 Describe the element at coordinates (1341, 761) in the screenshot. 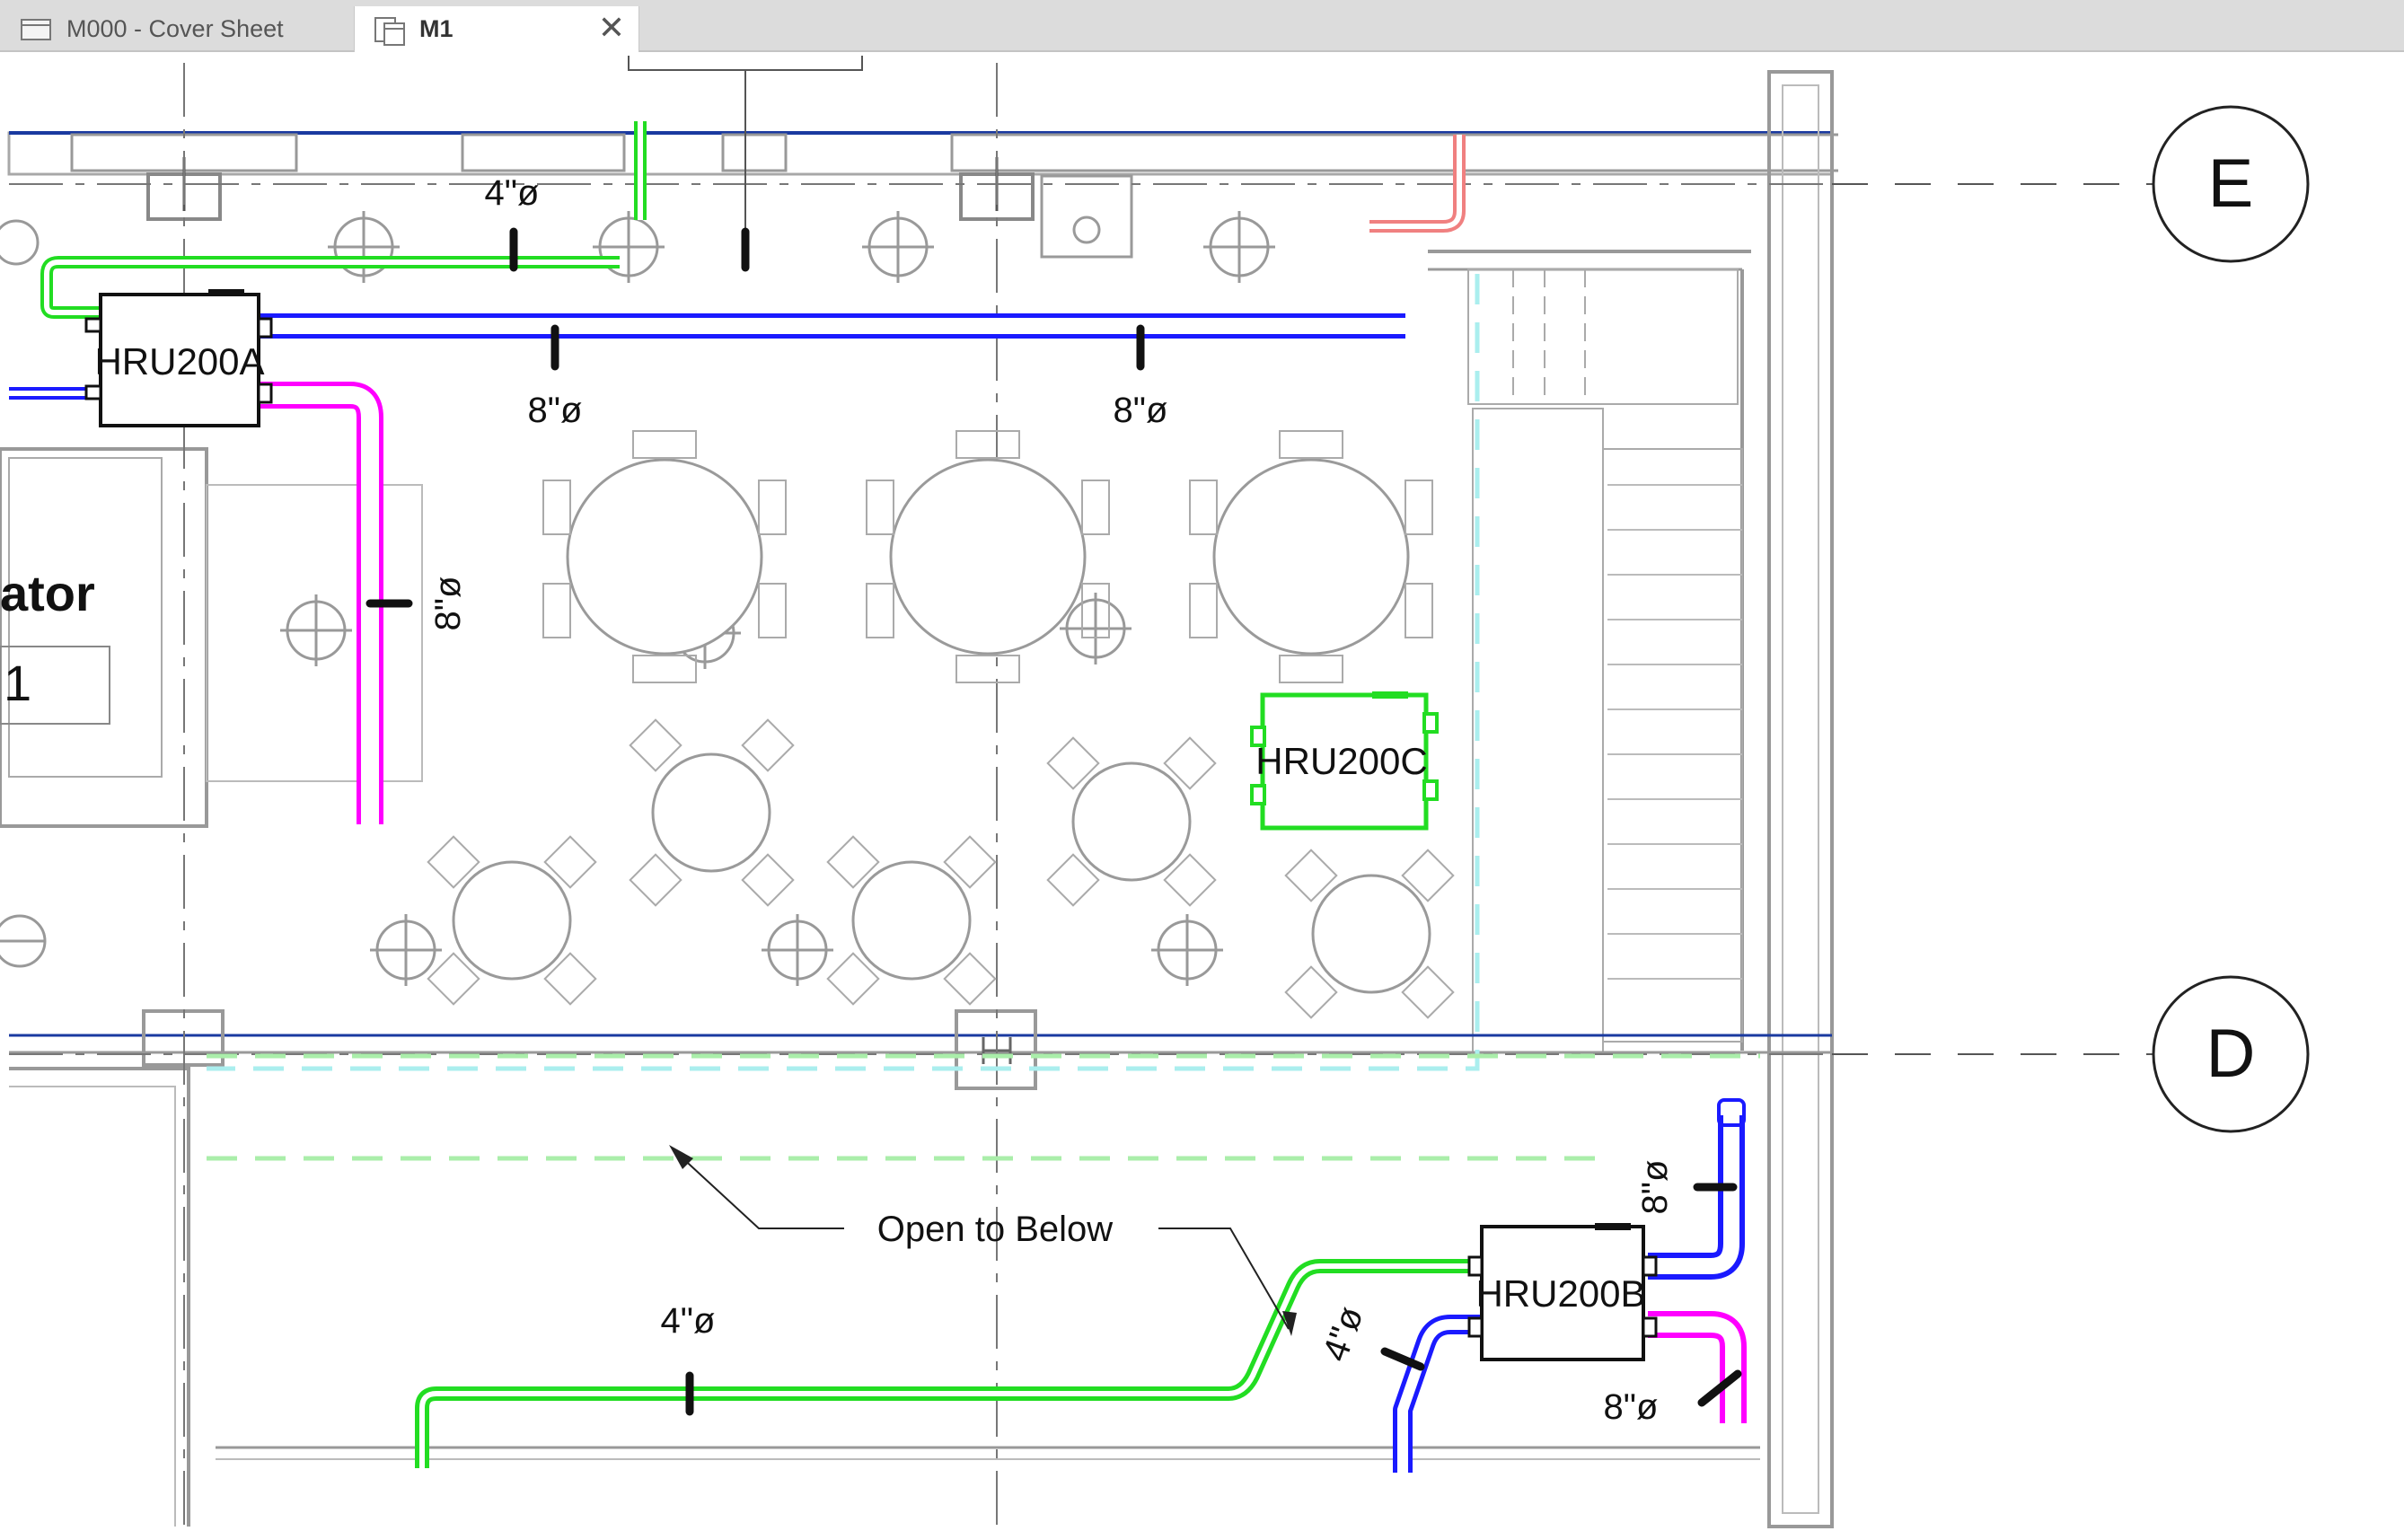

I see `hru200c-tag: HRU200C` at that location.